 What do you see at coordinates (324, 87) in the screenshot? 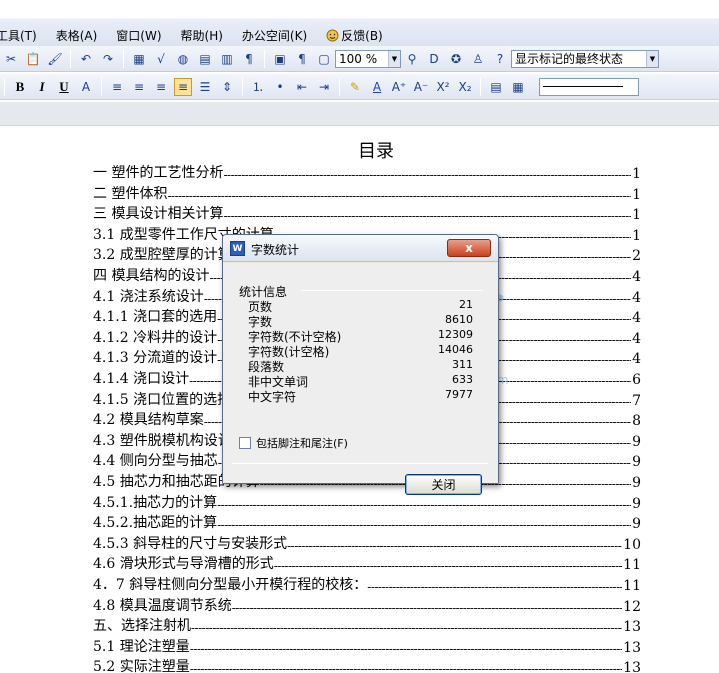
I see `increase-indent-icon: ⇥` at bounding box center [324, 87].